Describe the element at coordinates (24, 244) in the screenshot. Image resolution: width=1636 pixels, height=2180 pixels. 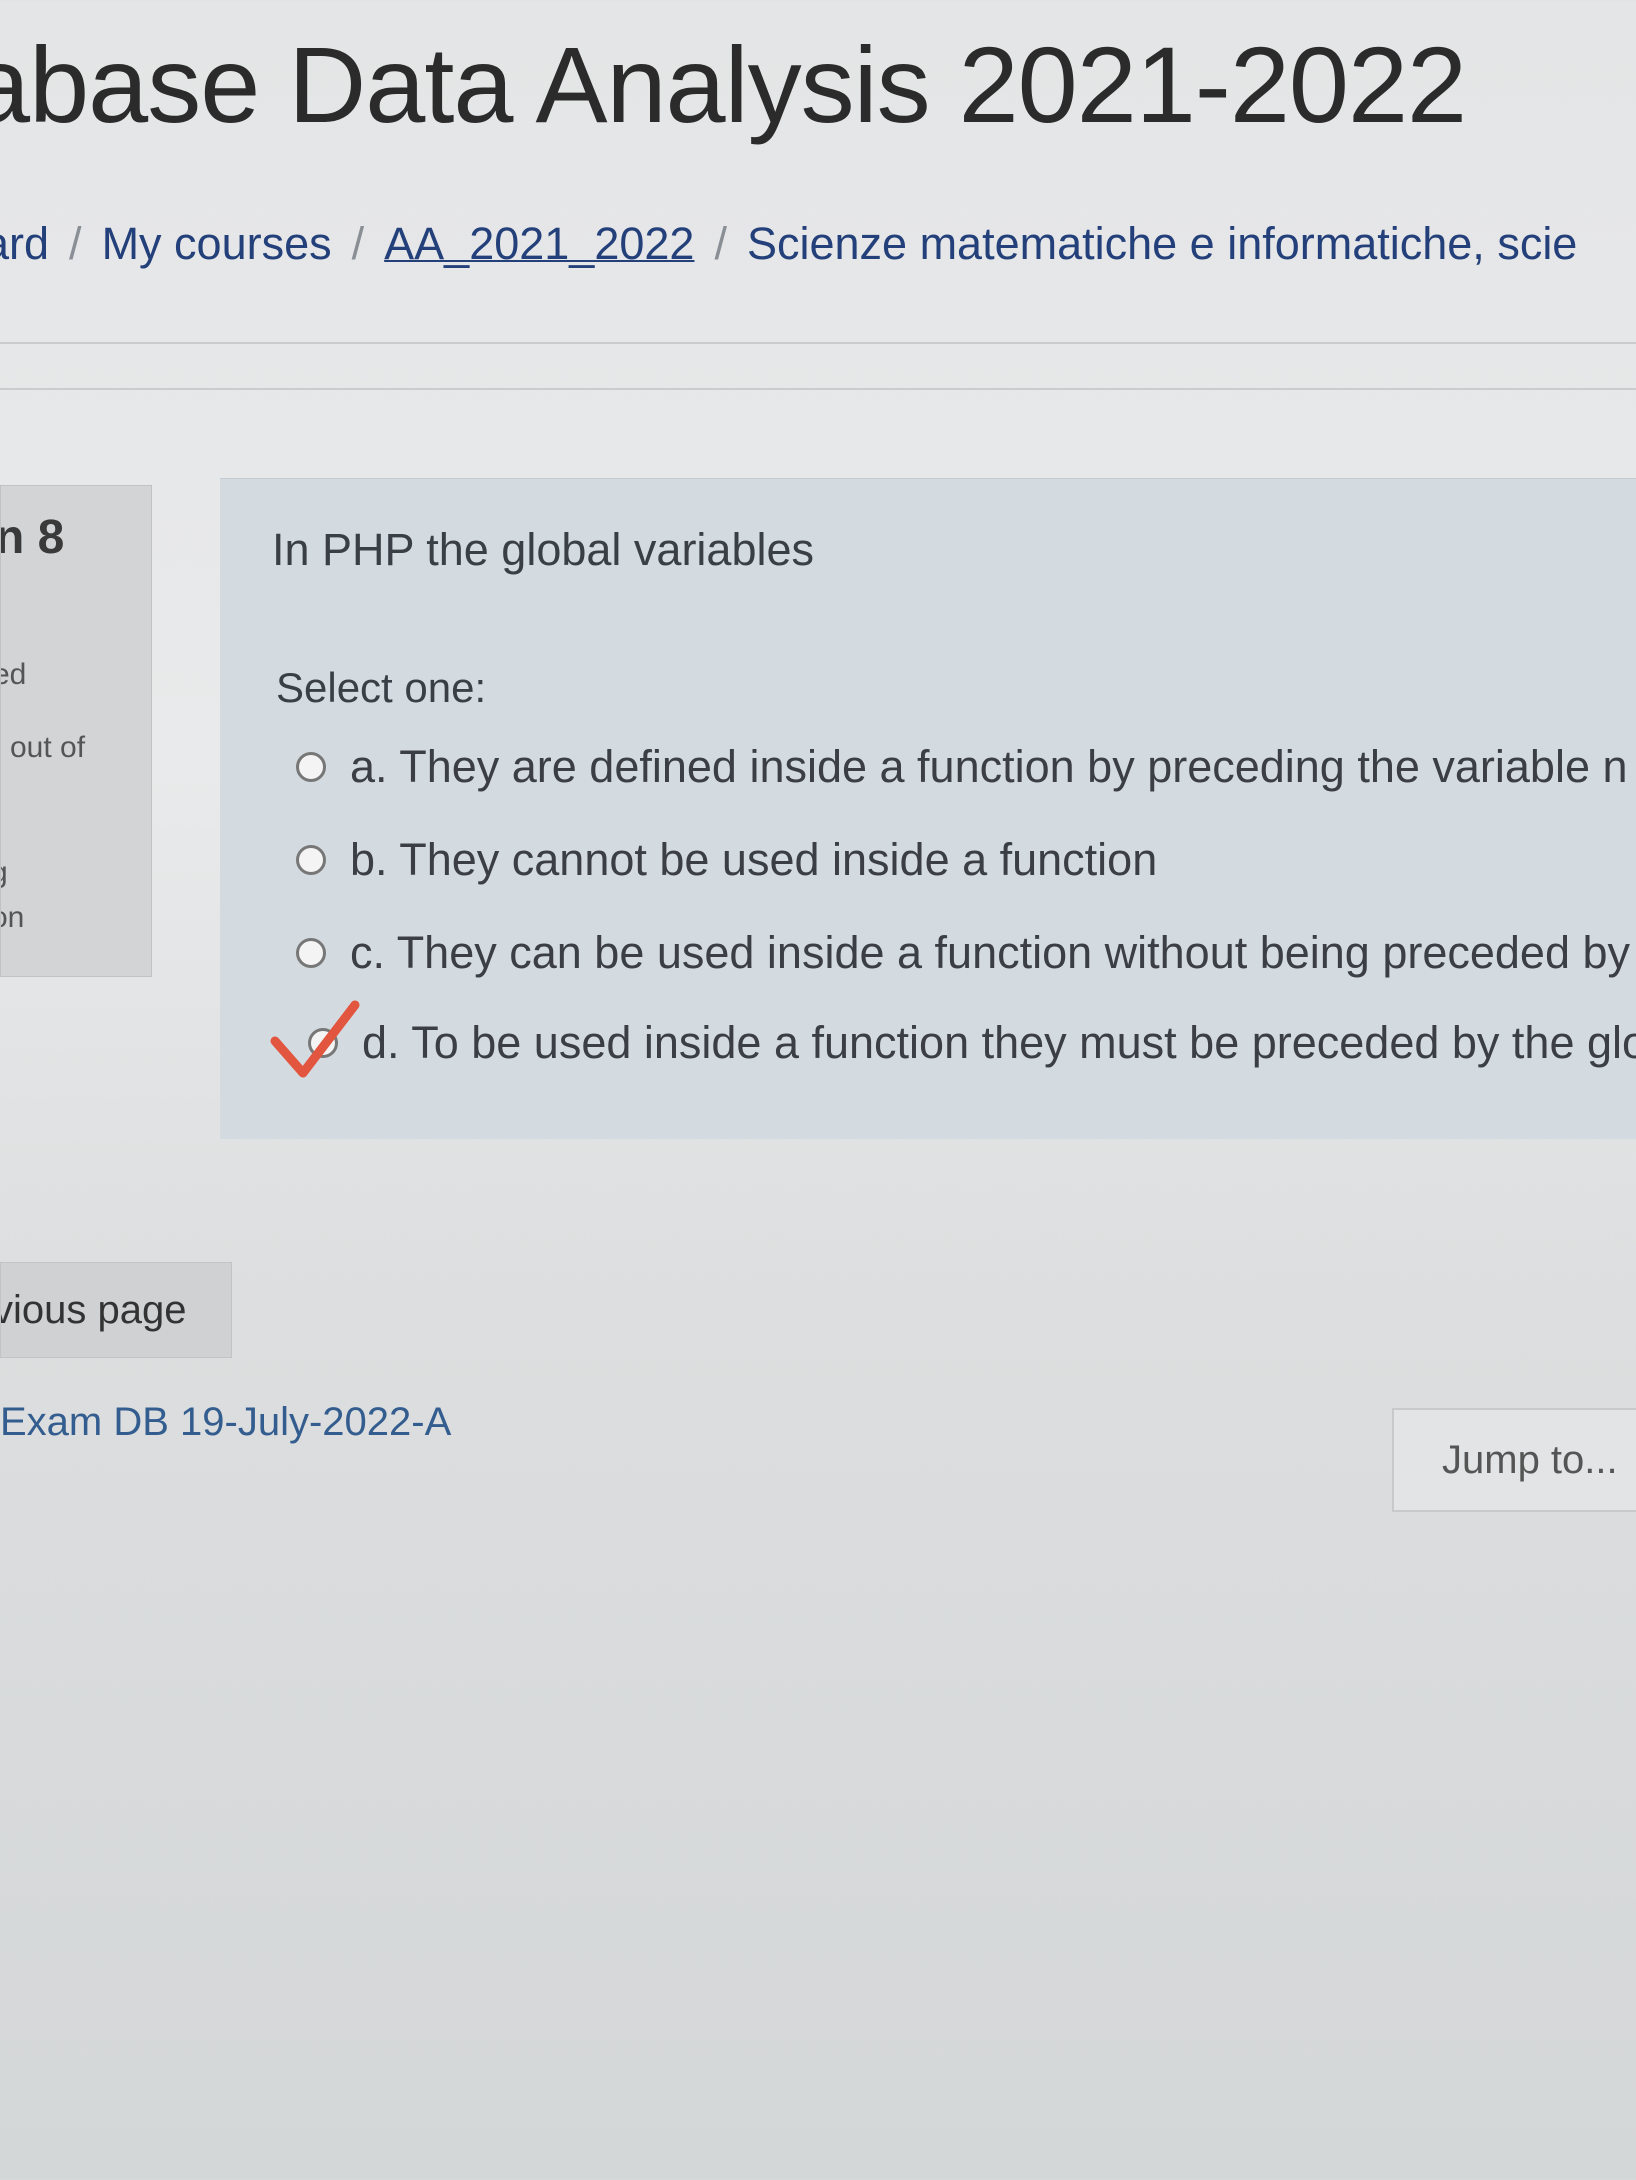
I see `breadcrumb-dashboard: ard` at that location.